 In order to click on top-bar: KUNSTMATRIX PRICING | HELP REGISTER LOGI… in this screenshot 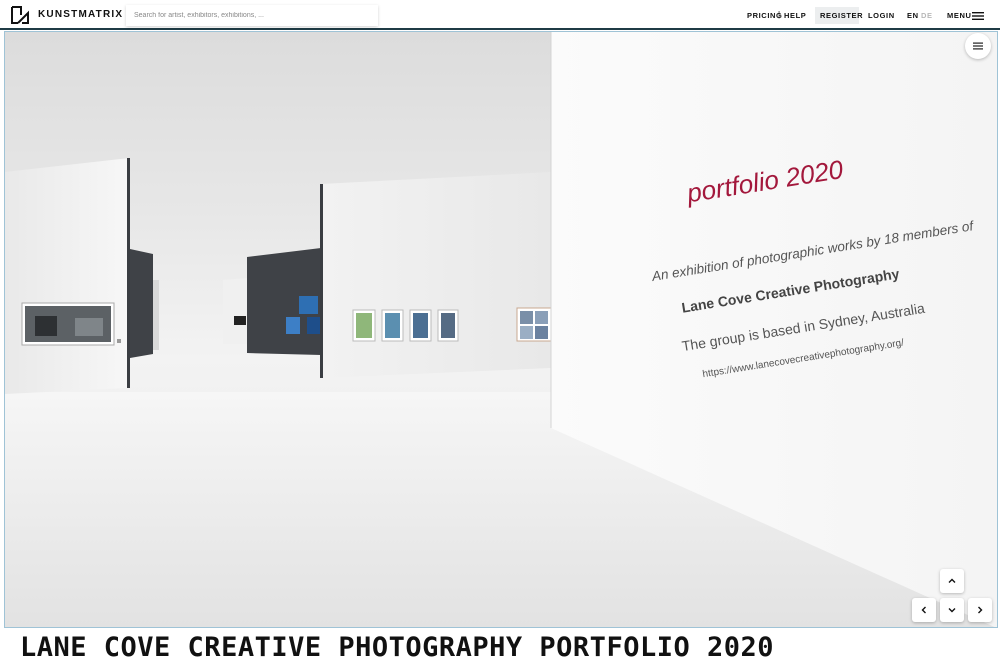, I will do `click(500, 15)`.